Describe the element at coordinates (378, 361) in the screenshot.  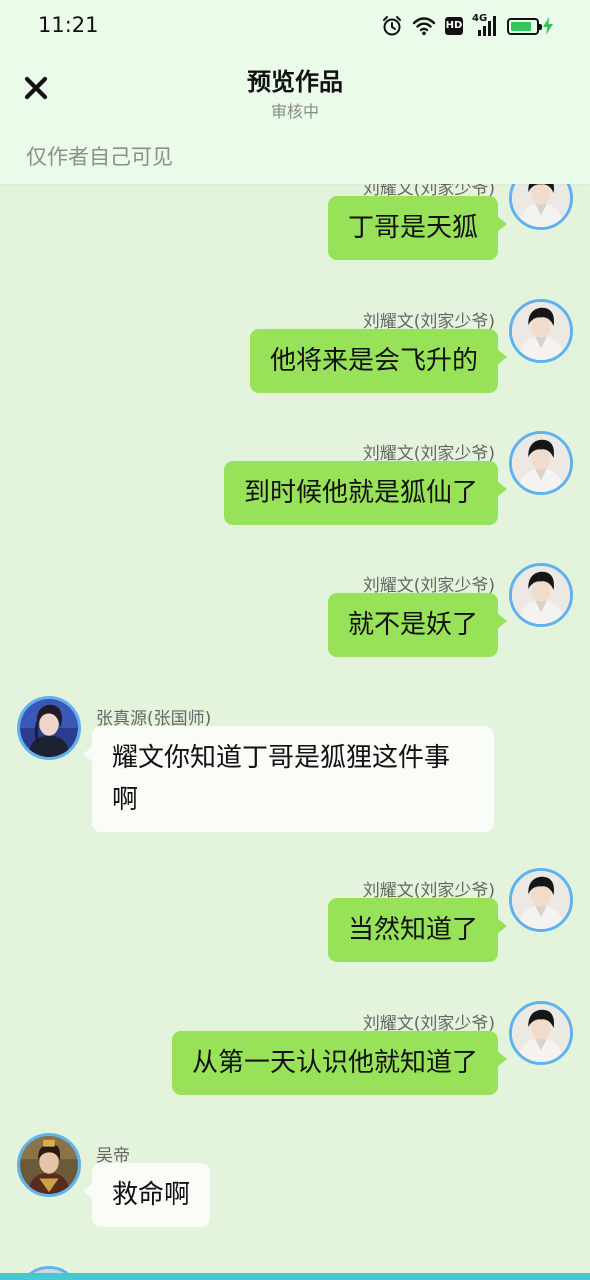
I see `message-bubble: 他将来是会飞升的` at that location.